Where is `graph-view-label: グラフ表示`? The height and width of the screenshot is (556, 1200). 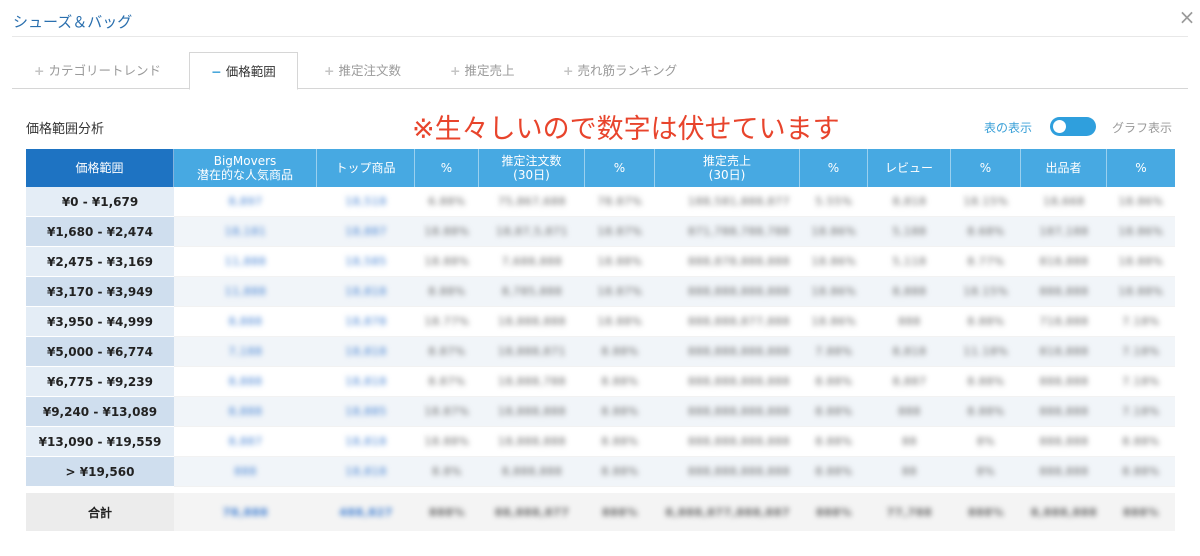
graph-view-label: グラフ表示 is located at coordinates (1142, 127).